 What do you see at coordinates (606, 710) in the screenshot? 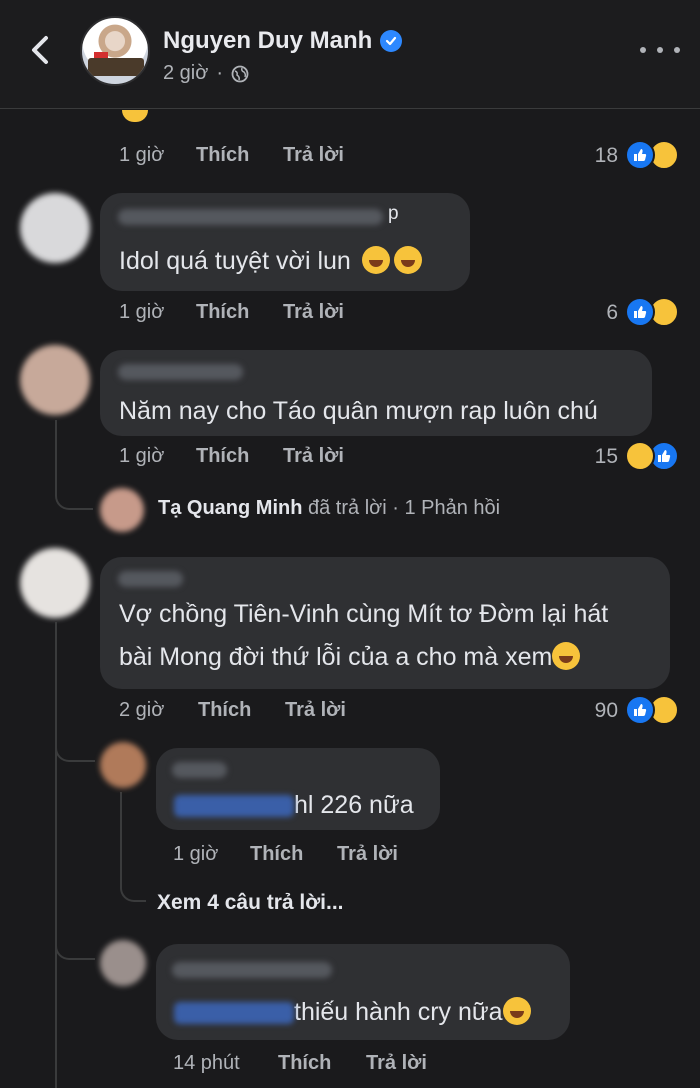
I see `reaction-count: 90` at bounding box center [606, 710].